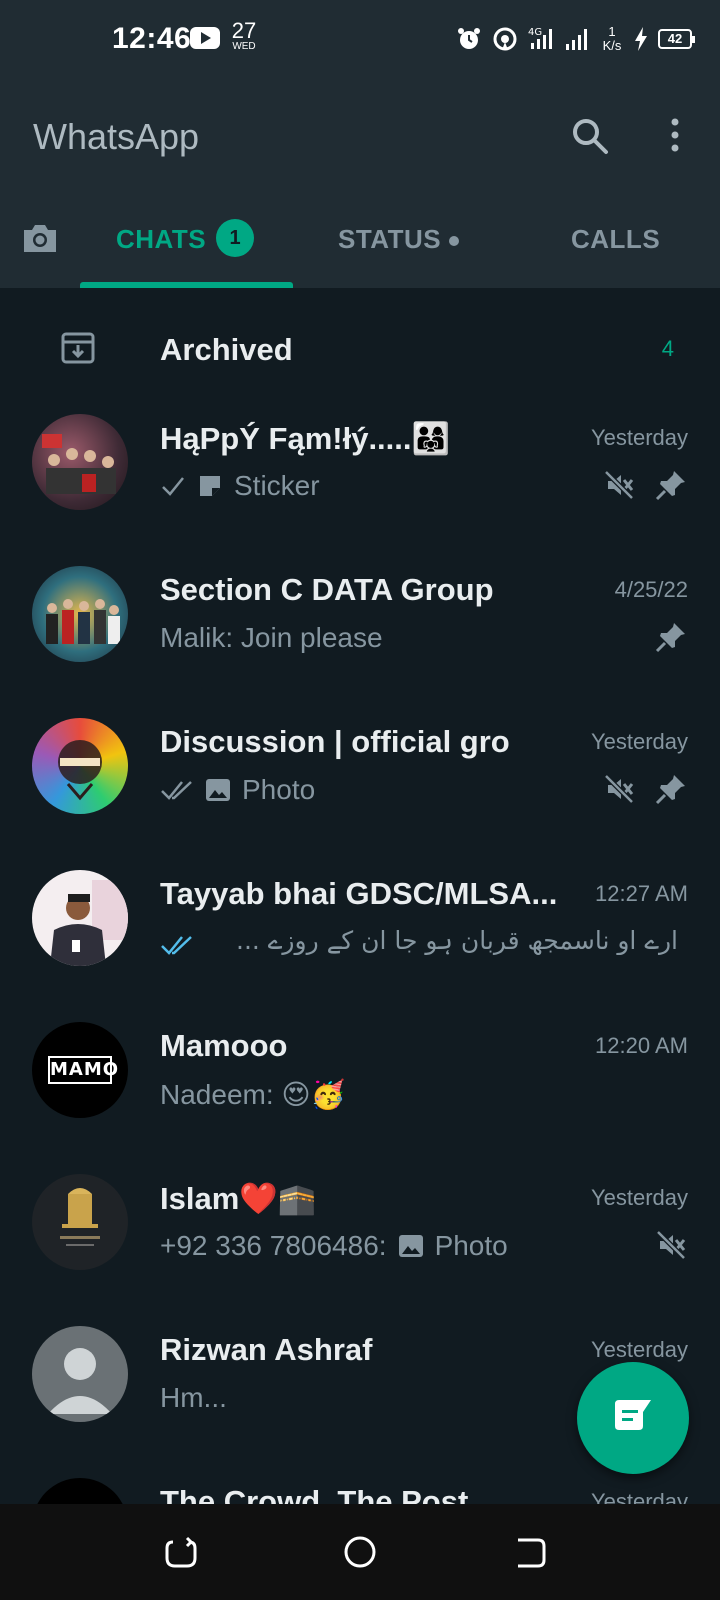  What do you see at coordinates (380, 486) in the screenshot?
I see `chat-preview: Sticker` at bounding box center [380, 486].